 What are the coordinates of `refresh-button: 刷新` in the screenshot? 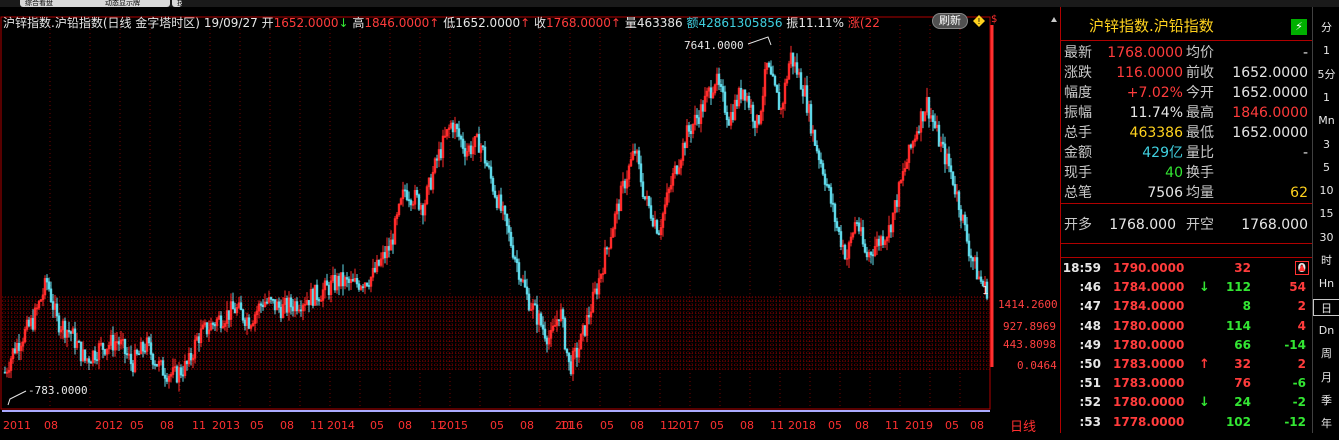 It's located at (950, 21).